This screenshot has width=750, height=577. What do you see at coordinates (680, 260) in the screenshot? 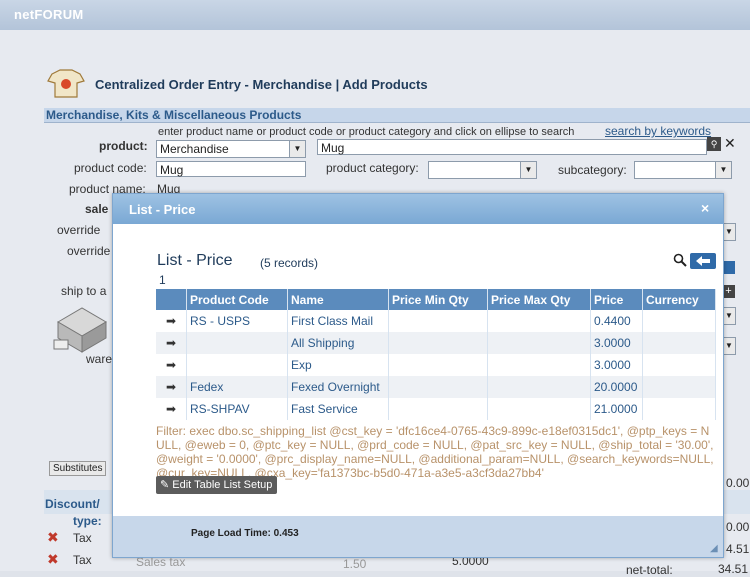
I see `magnifier-icon` at bounding box center [680, 260].